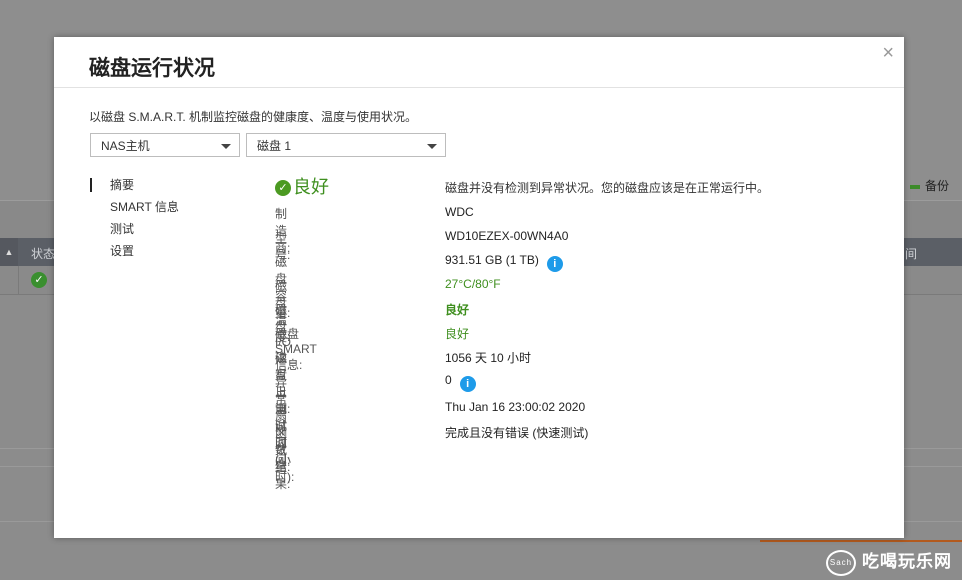 The width and height of the screenshot is (962, 580). I want to click on column-status: 状态, so click(43, 253).